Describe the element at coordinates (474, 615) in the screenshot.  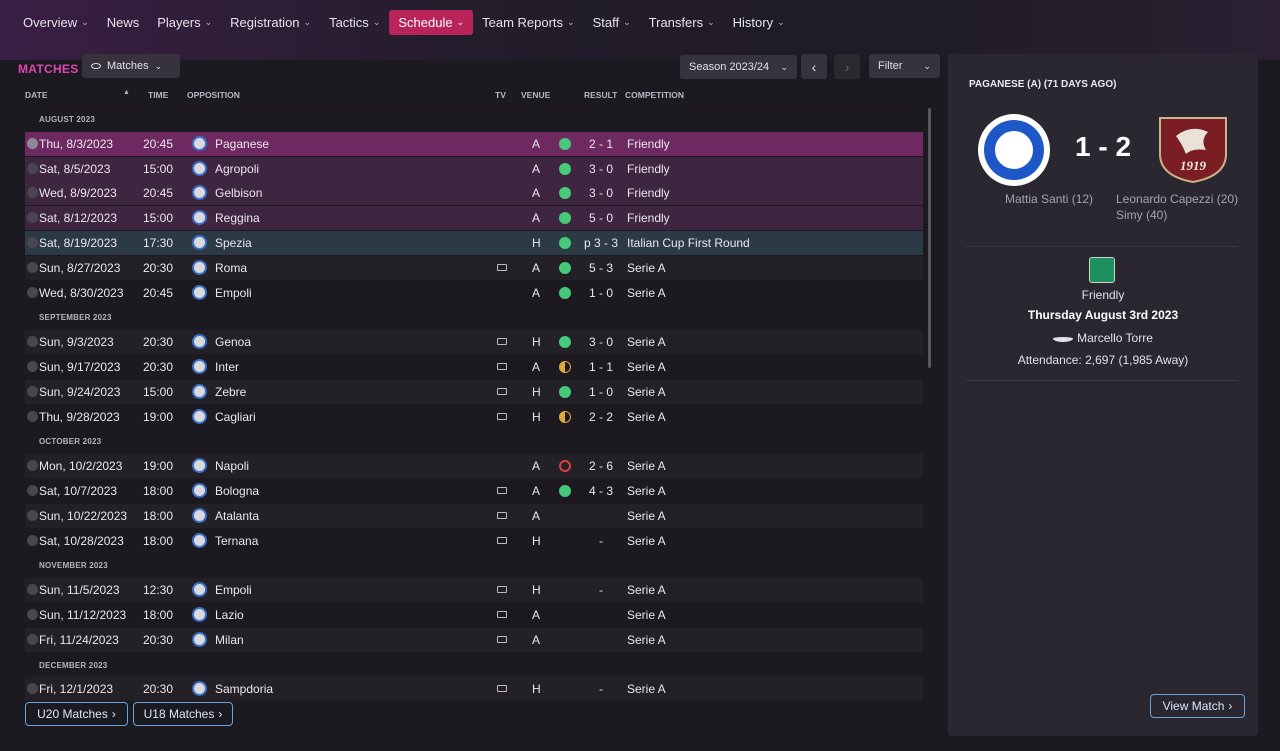
I see `match-row: Sun, 11/12/2023 18:00 Lazio A Serie A` at that location.